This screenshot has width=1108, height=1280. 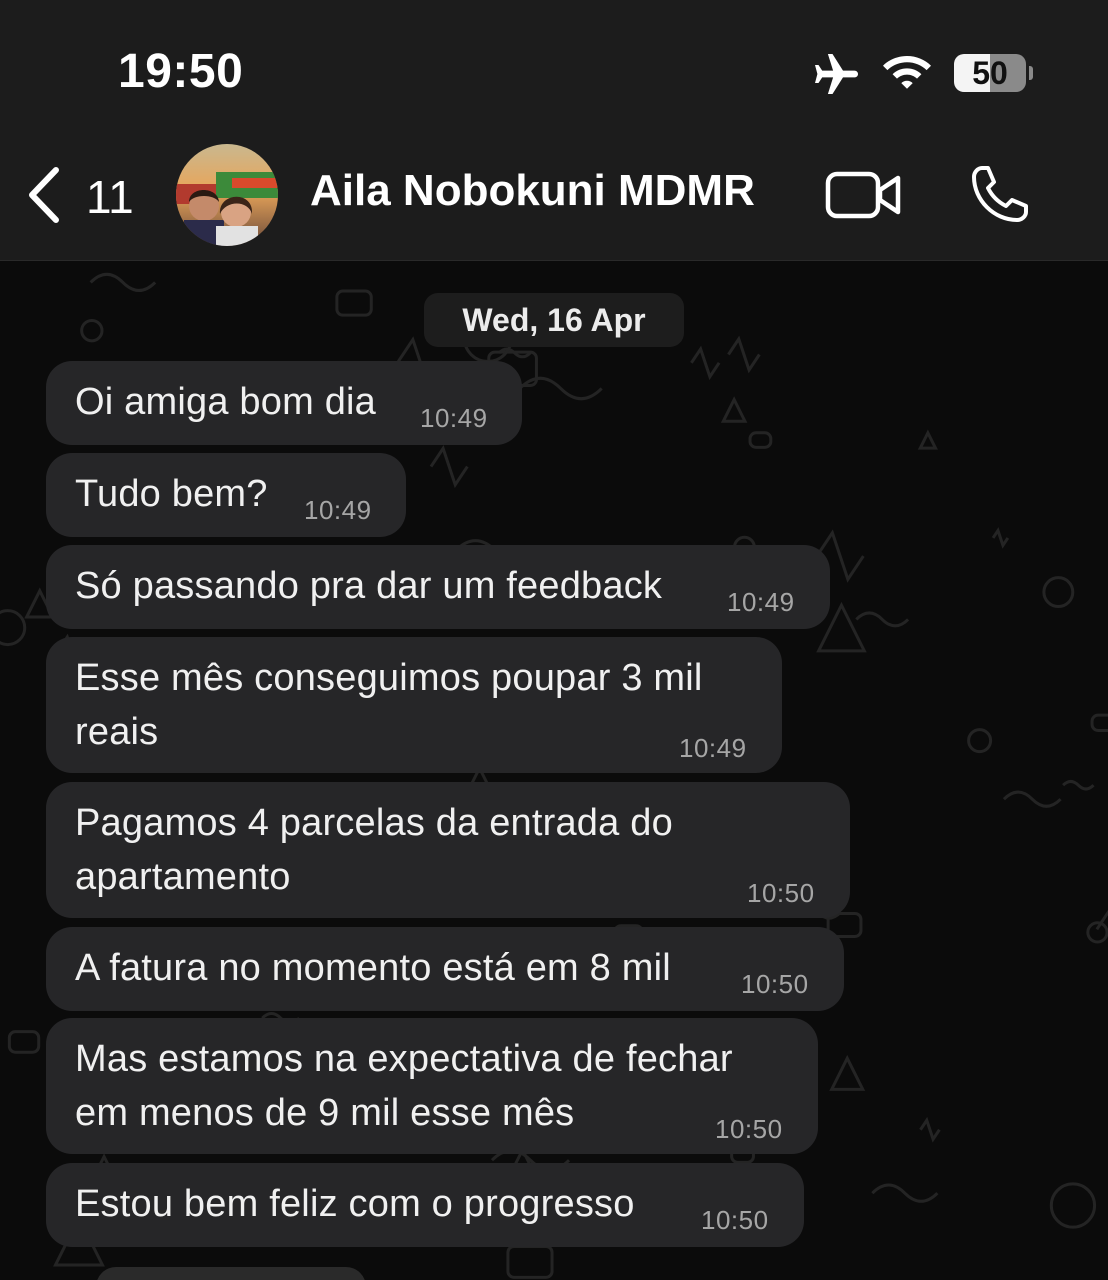 I want to click on message-bubble: A fatura no momento está em 8 mil 10:50, so click(x=445, y=969).